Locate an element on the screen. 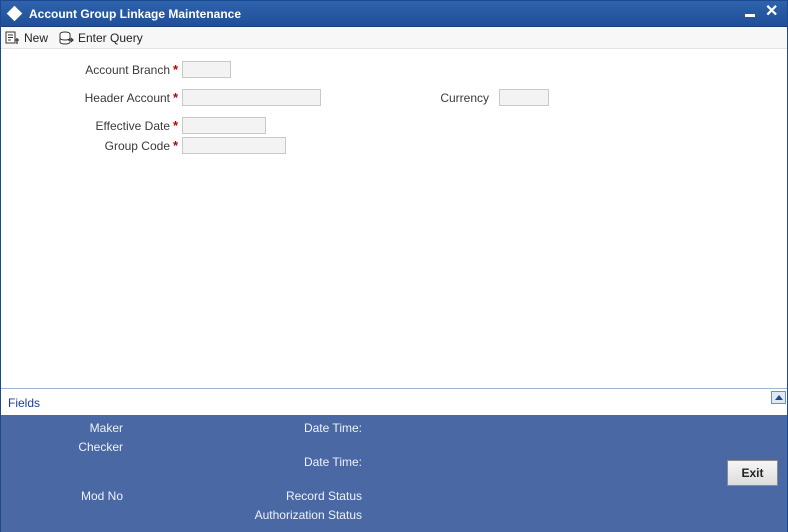 The image size is (788, 532). effective-date-input is located at coordinates (224, 125).